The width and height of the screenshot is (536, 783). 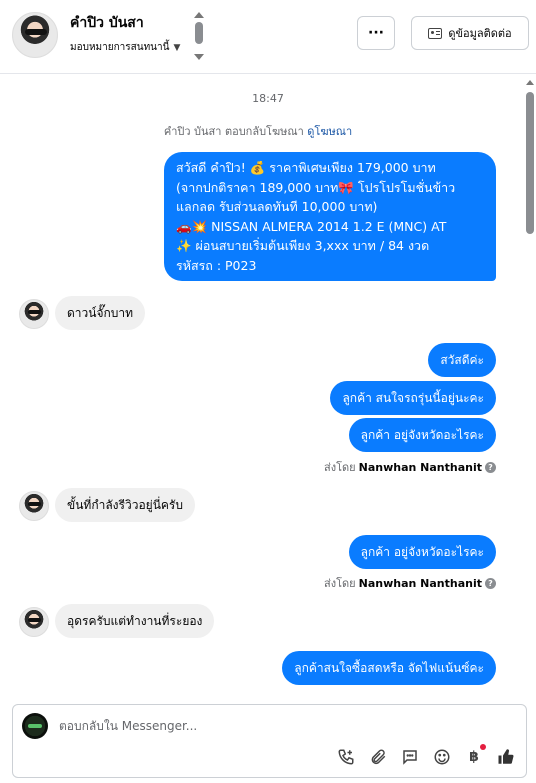 I want to click on page-avatar, so click(x=35, y=726).